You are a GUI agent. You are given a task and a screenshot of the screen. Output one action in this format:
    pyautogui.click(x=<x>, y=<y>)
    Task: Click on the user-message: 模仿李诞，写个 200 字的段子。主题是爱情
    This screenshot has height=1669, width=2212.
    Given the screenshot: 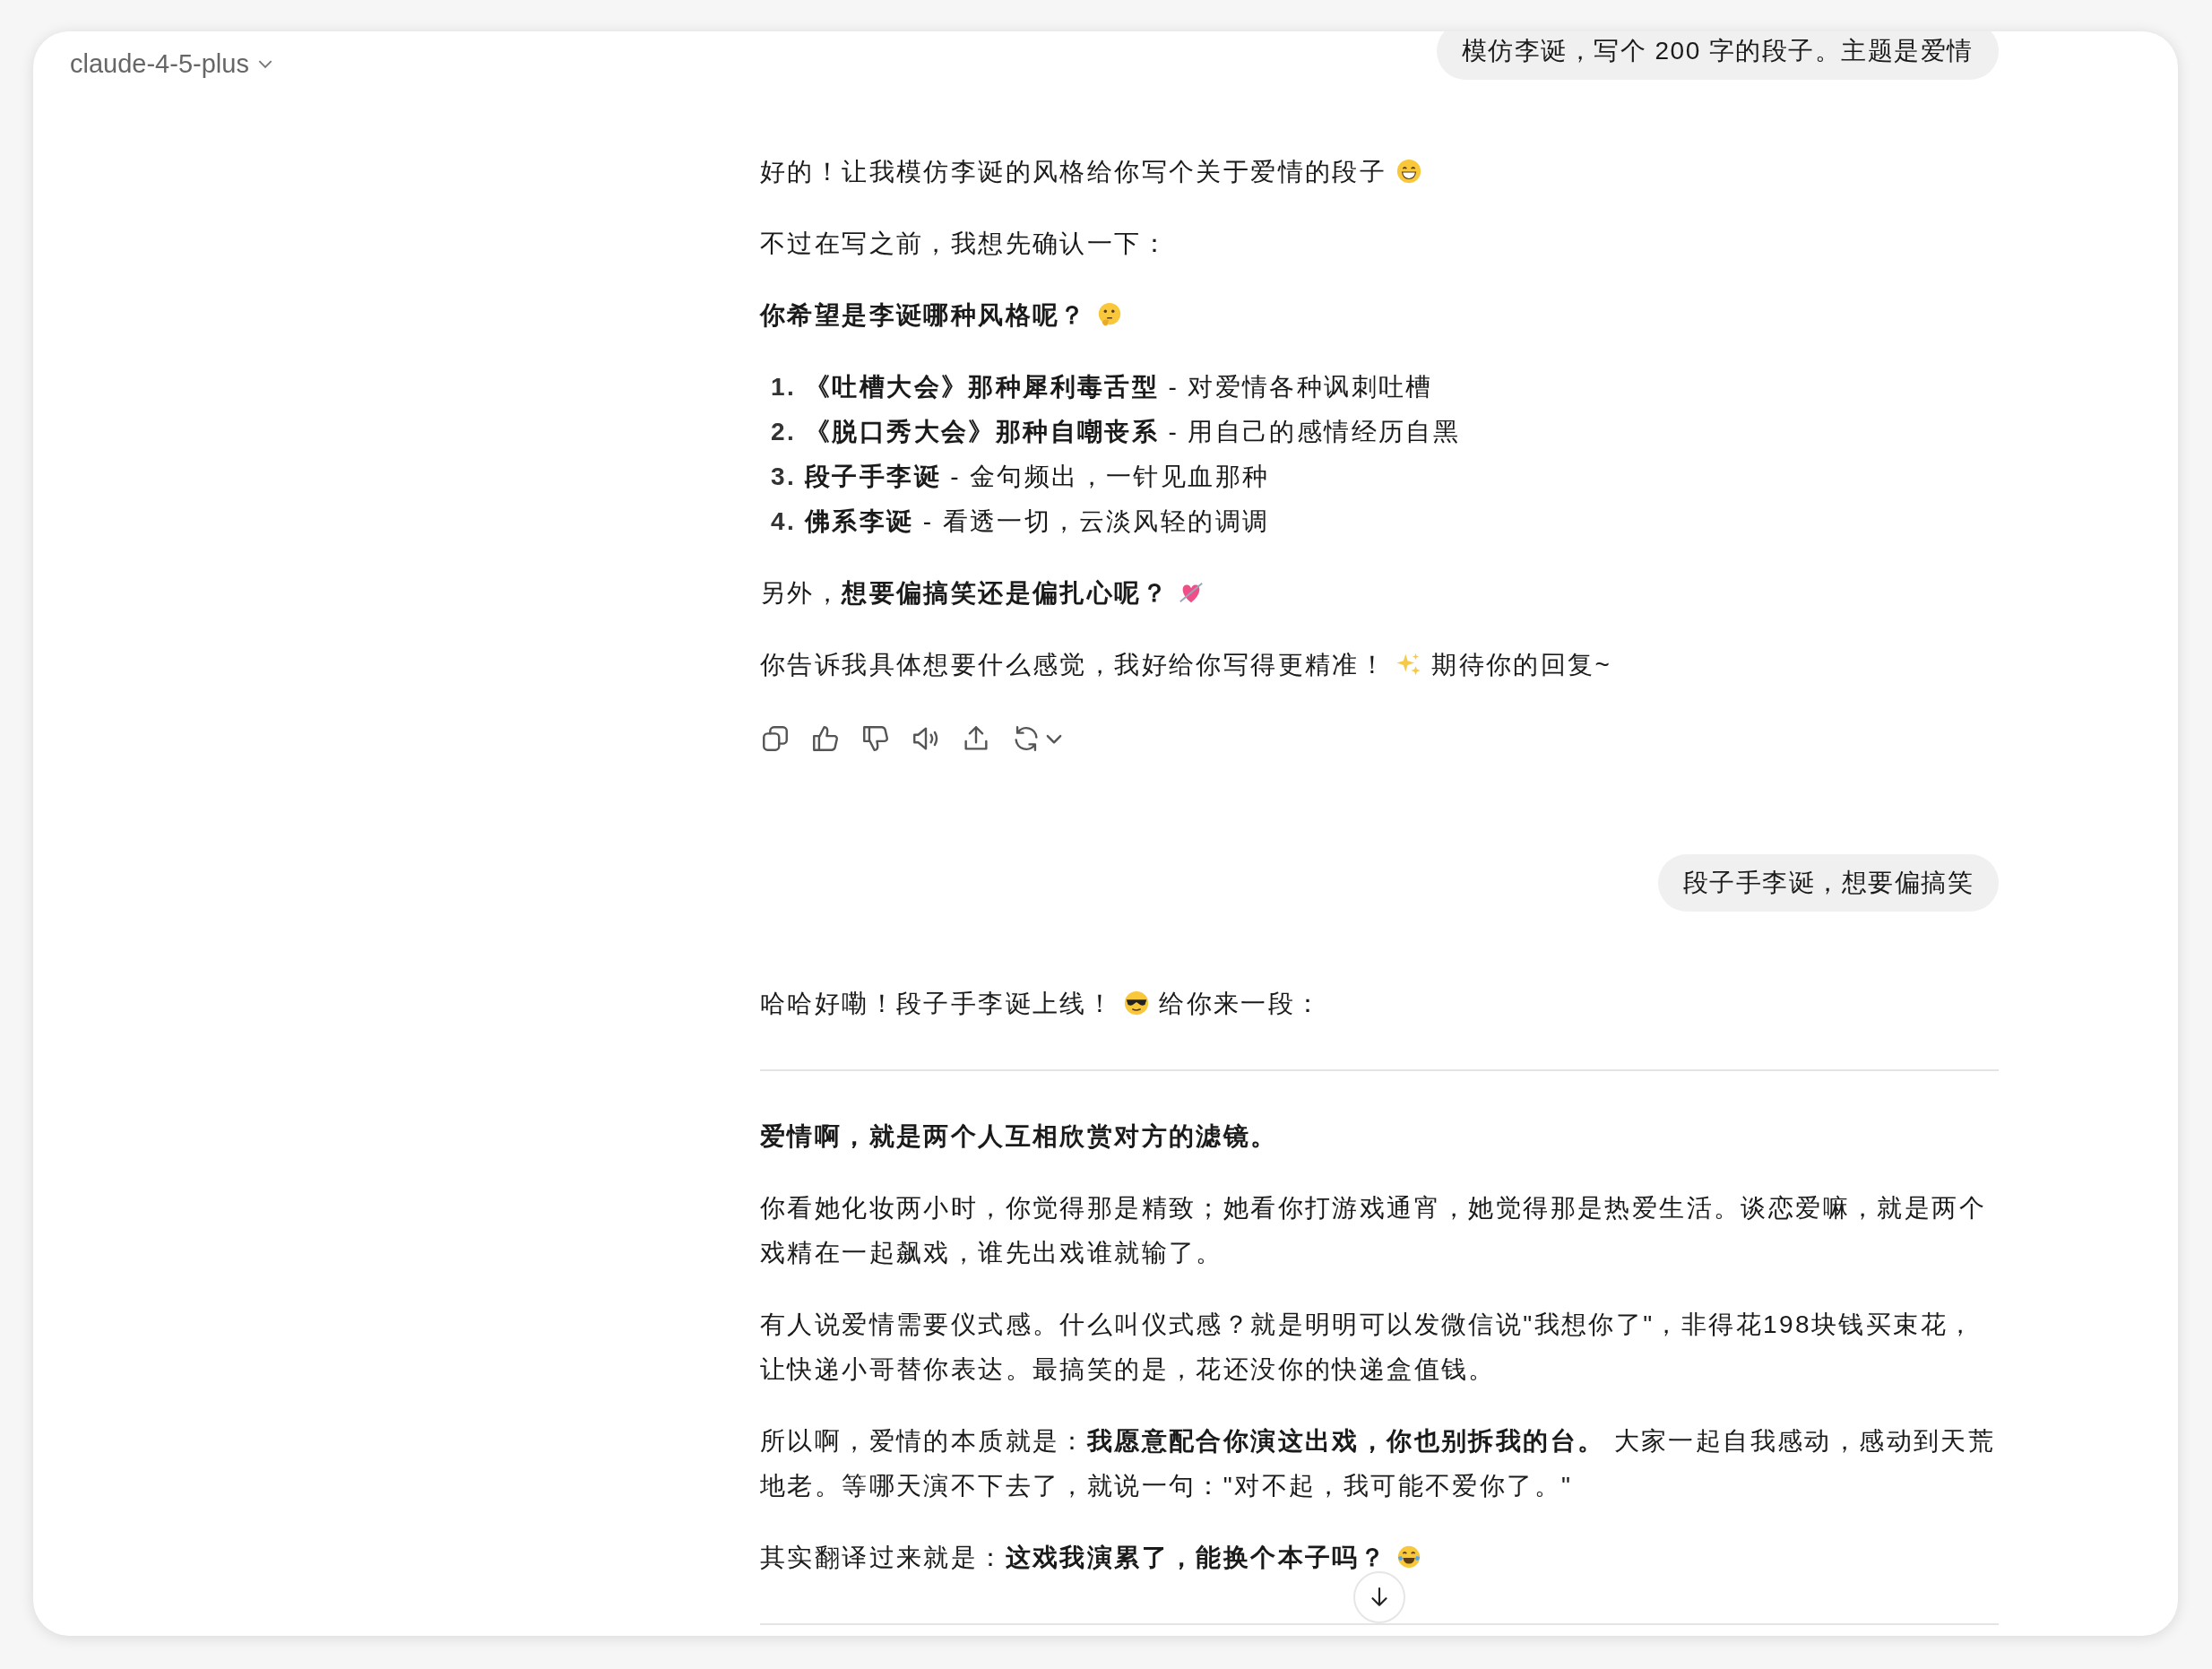 What is the action you would take?
    pyautogui.click(x=1717, y=55)
    